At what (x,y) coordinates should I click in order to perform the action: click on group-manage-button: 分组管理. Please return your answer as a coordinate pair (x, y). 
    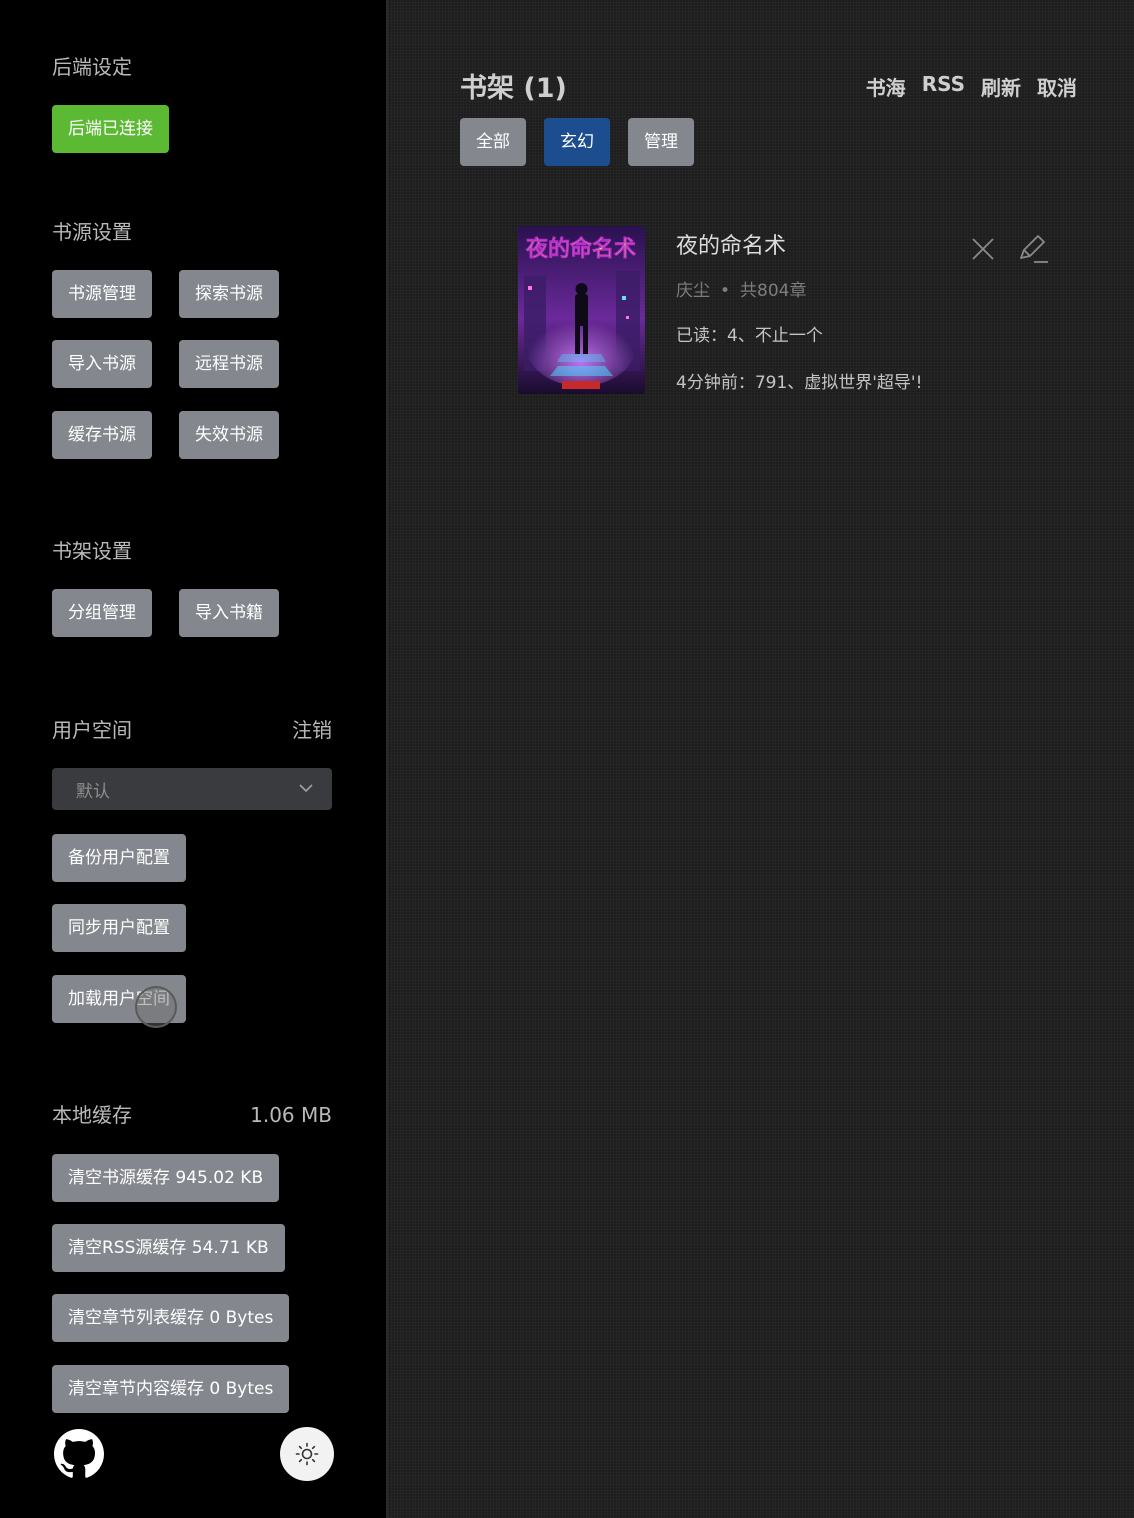
    Looking at the image, I should click on (102, 613).